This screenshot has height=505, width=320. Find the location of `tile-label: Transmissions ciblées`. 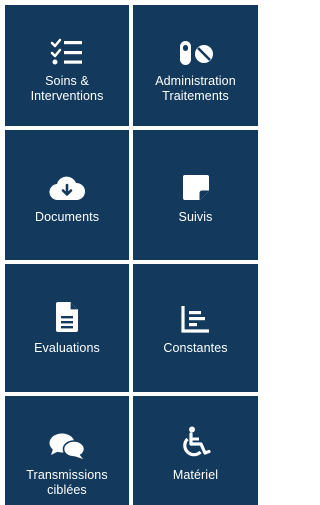

tile-label: Transmissions ciblées is located at coordinates (67, 482).